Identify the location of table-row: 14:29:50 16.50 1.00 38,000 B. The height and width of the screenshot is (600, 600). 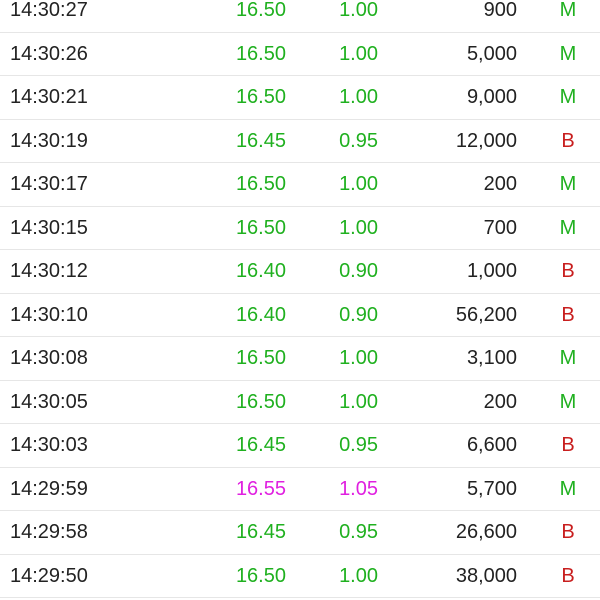
(300, 576).